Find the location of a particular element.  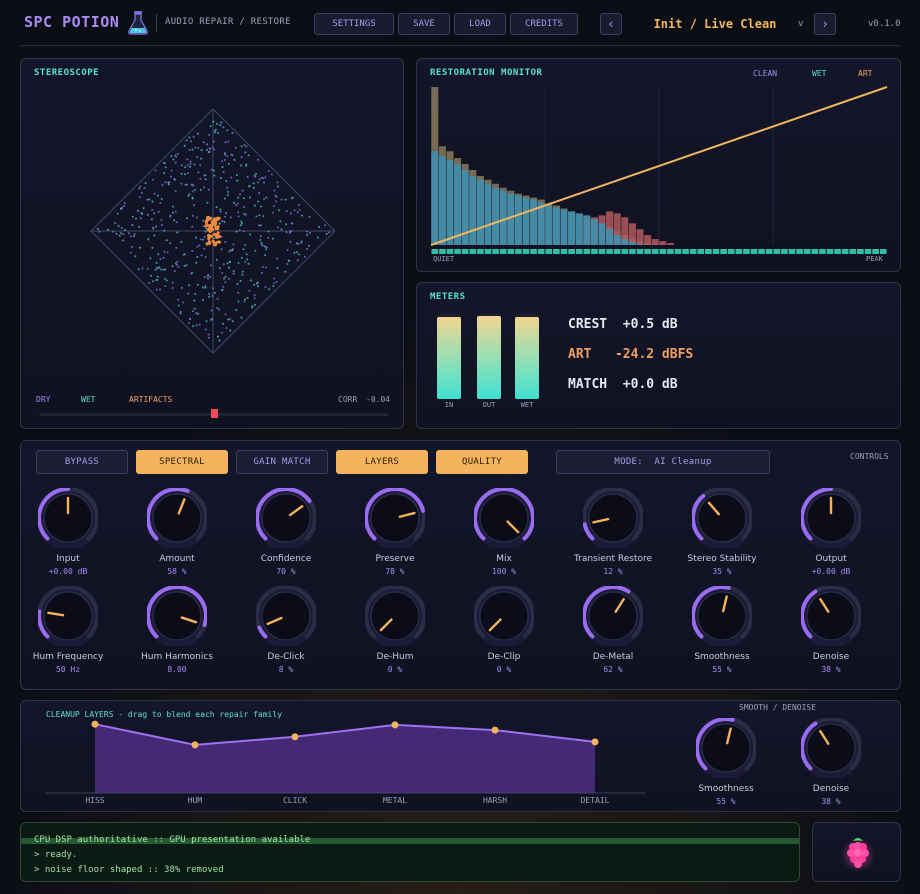

knob-de-click: De-Click 8 % is located at coordinates (286, 632).